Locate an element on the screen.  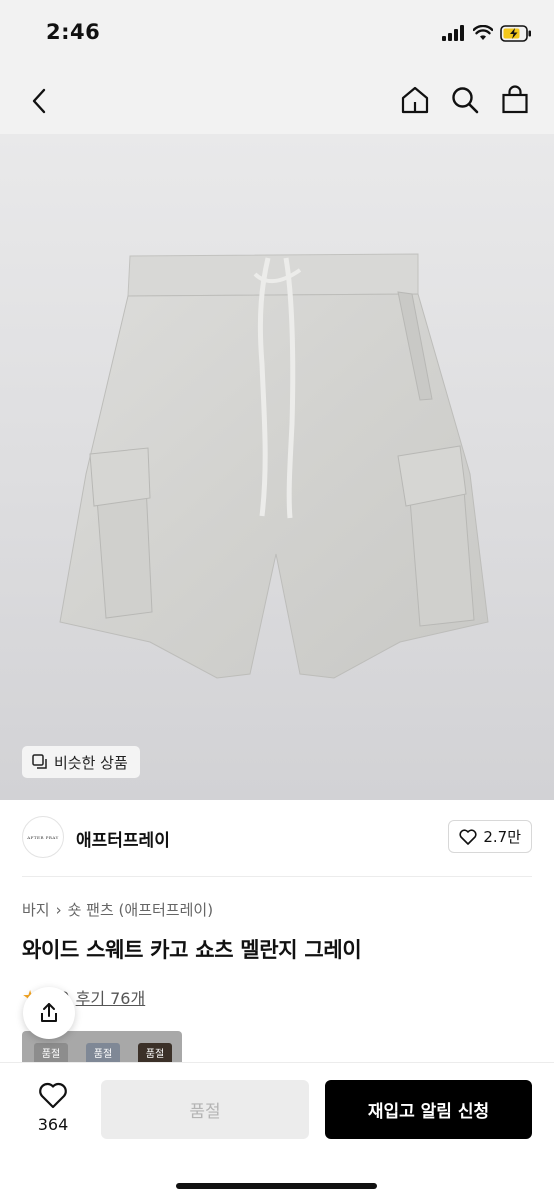
nav-bar is located at coordinates (277, 100).